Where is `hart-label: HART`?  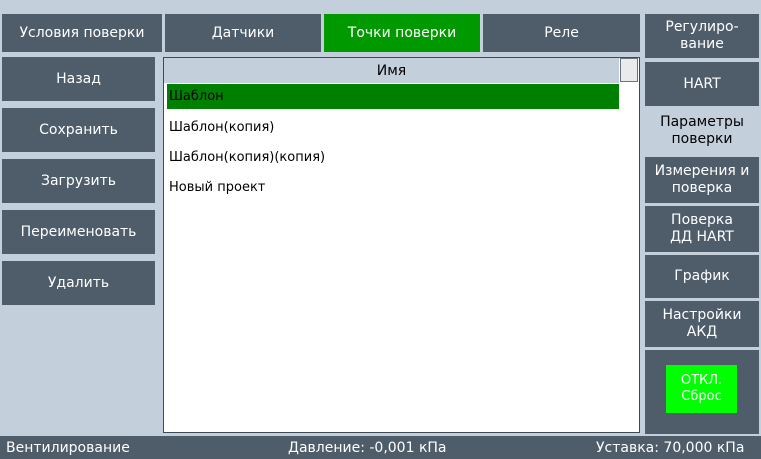 hart-label: HART is located at coordinates (702, 83).